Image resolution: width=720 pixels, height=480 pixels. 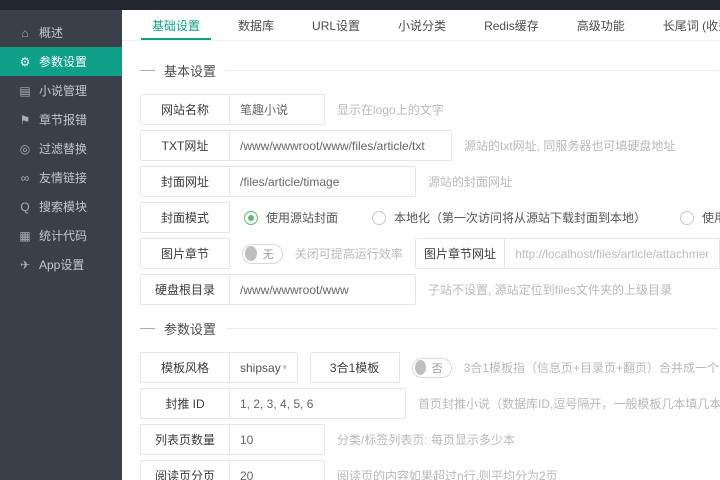 What do you see at coordinates (601, 25) in the screenshot?
I see `tab-advanced: 高级功能` at bounding box center [601, 25].